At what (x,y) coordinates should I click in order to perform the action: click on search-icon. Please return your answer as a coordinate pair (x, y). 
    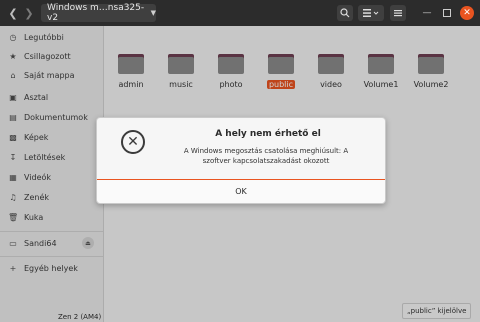
    Looking at the image, I should click on (345, 13).